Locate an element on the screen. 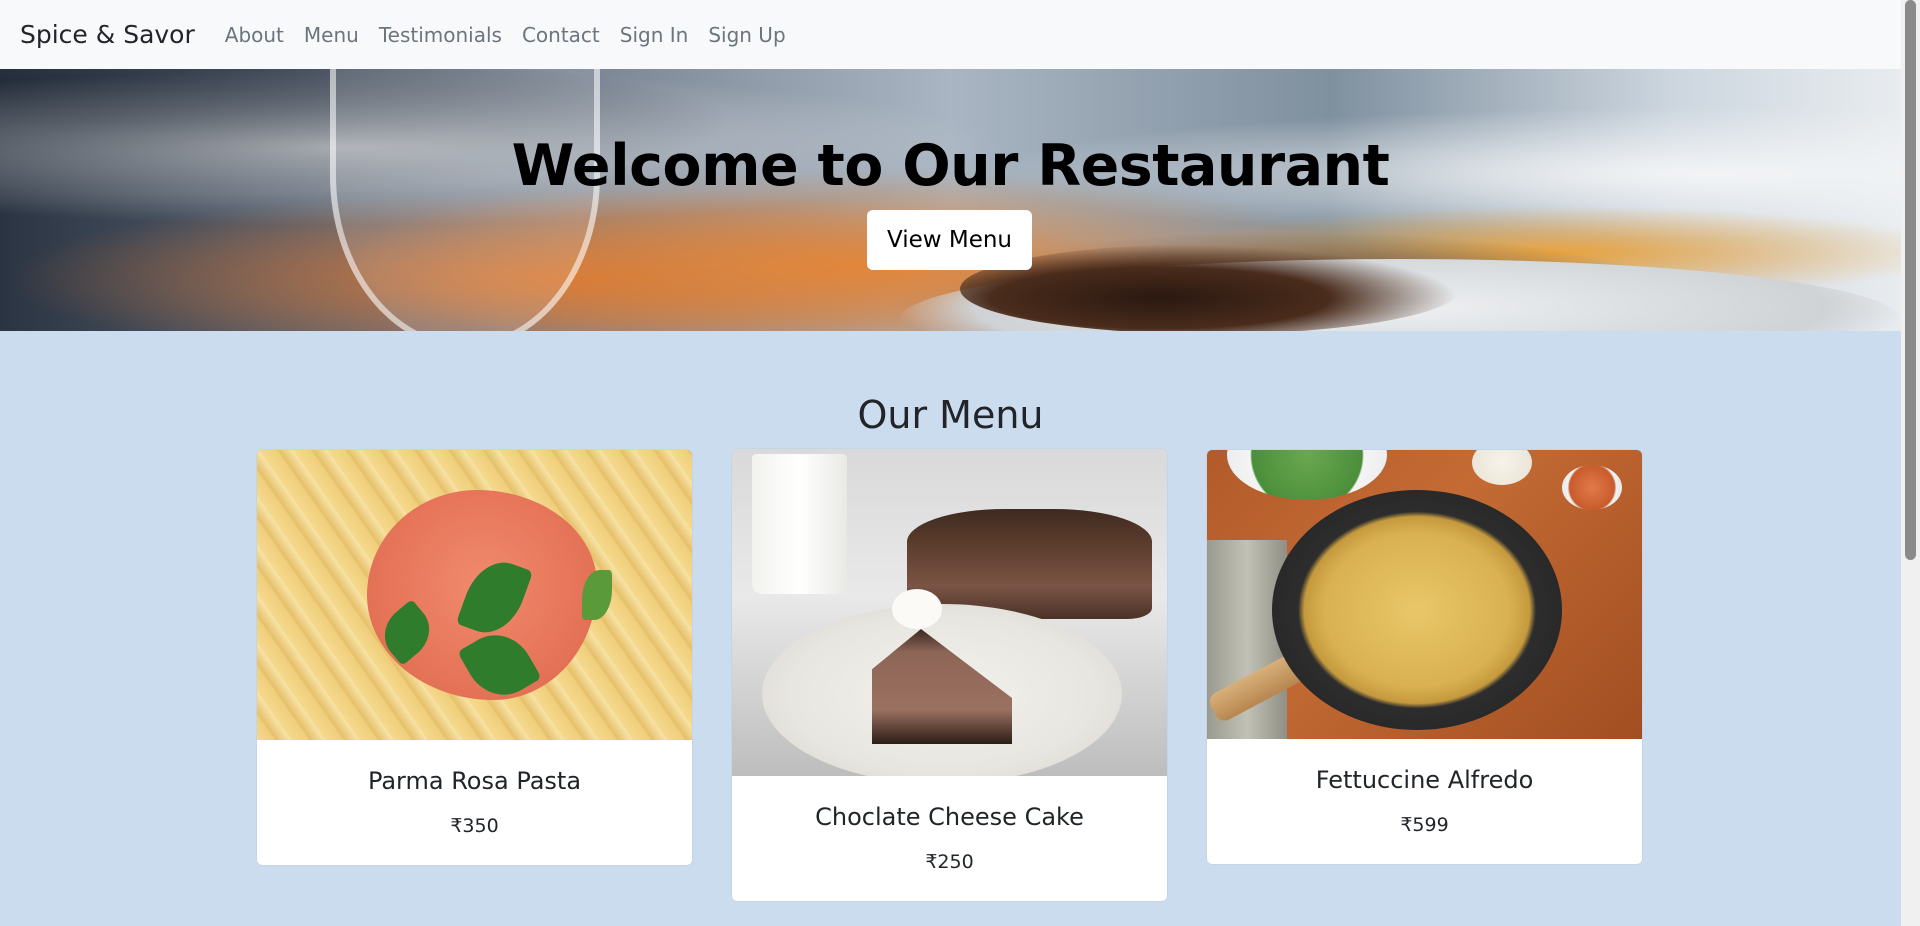  brand-logo: Spice & Savor is located at coordinates (107, 34).